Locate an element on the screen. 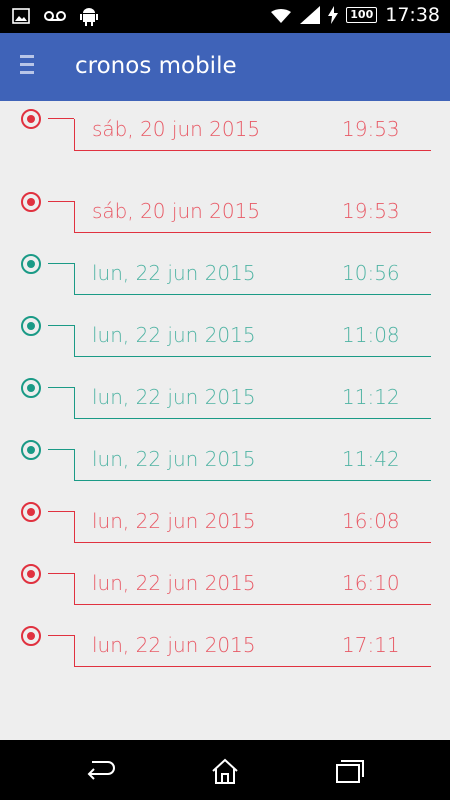 This screenshot has height=800, width=450. home-icon is located at coordinates (225, 771).